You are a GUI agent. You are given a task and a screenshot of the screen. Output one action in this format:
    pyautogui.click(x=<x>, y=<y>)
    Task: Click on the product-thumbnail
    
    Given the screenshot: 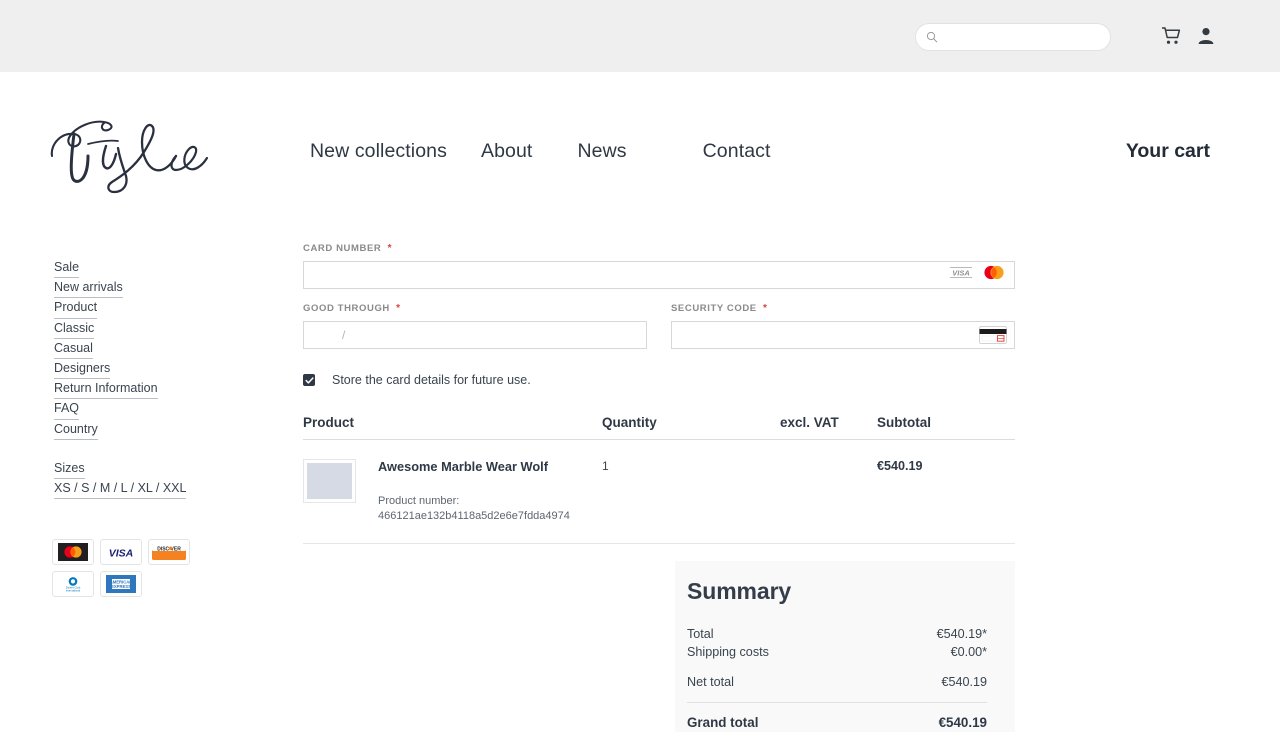 What is the action you would take?
    pyautogui.click(x=329, y=481)
    